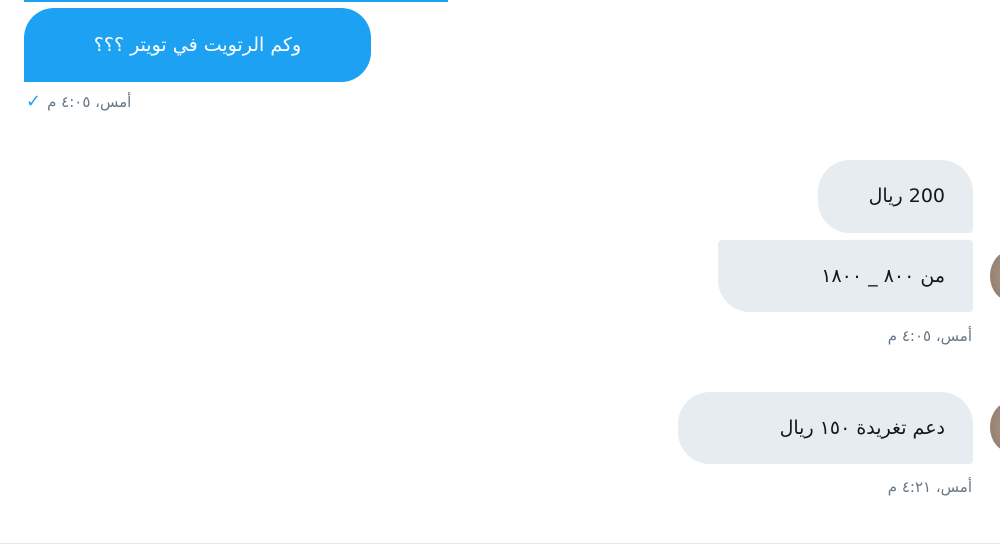 This screenshot has width=1000, height=552. I want to click on sent-message-text: وكم الرتويت في تويتر ؟؟؟, so click(197, 44).